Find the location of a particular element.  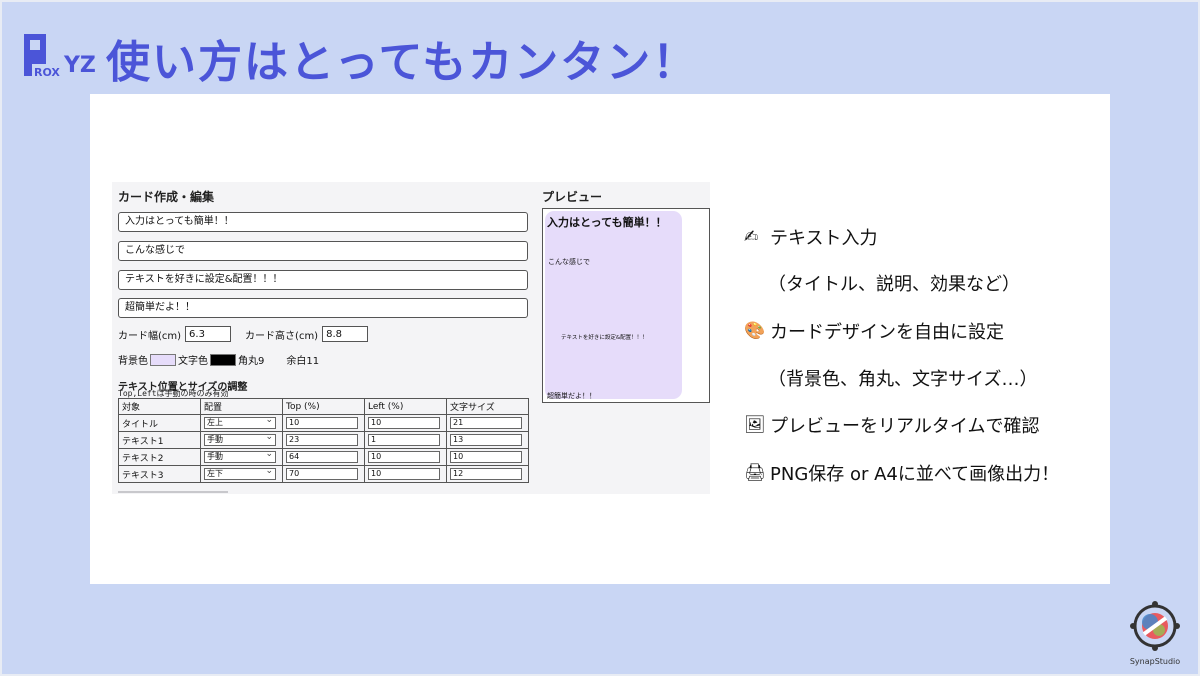

feature-item: 🎨 カードデザインを自由に設定 is located at coordinates (874, 331).